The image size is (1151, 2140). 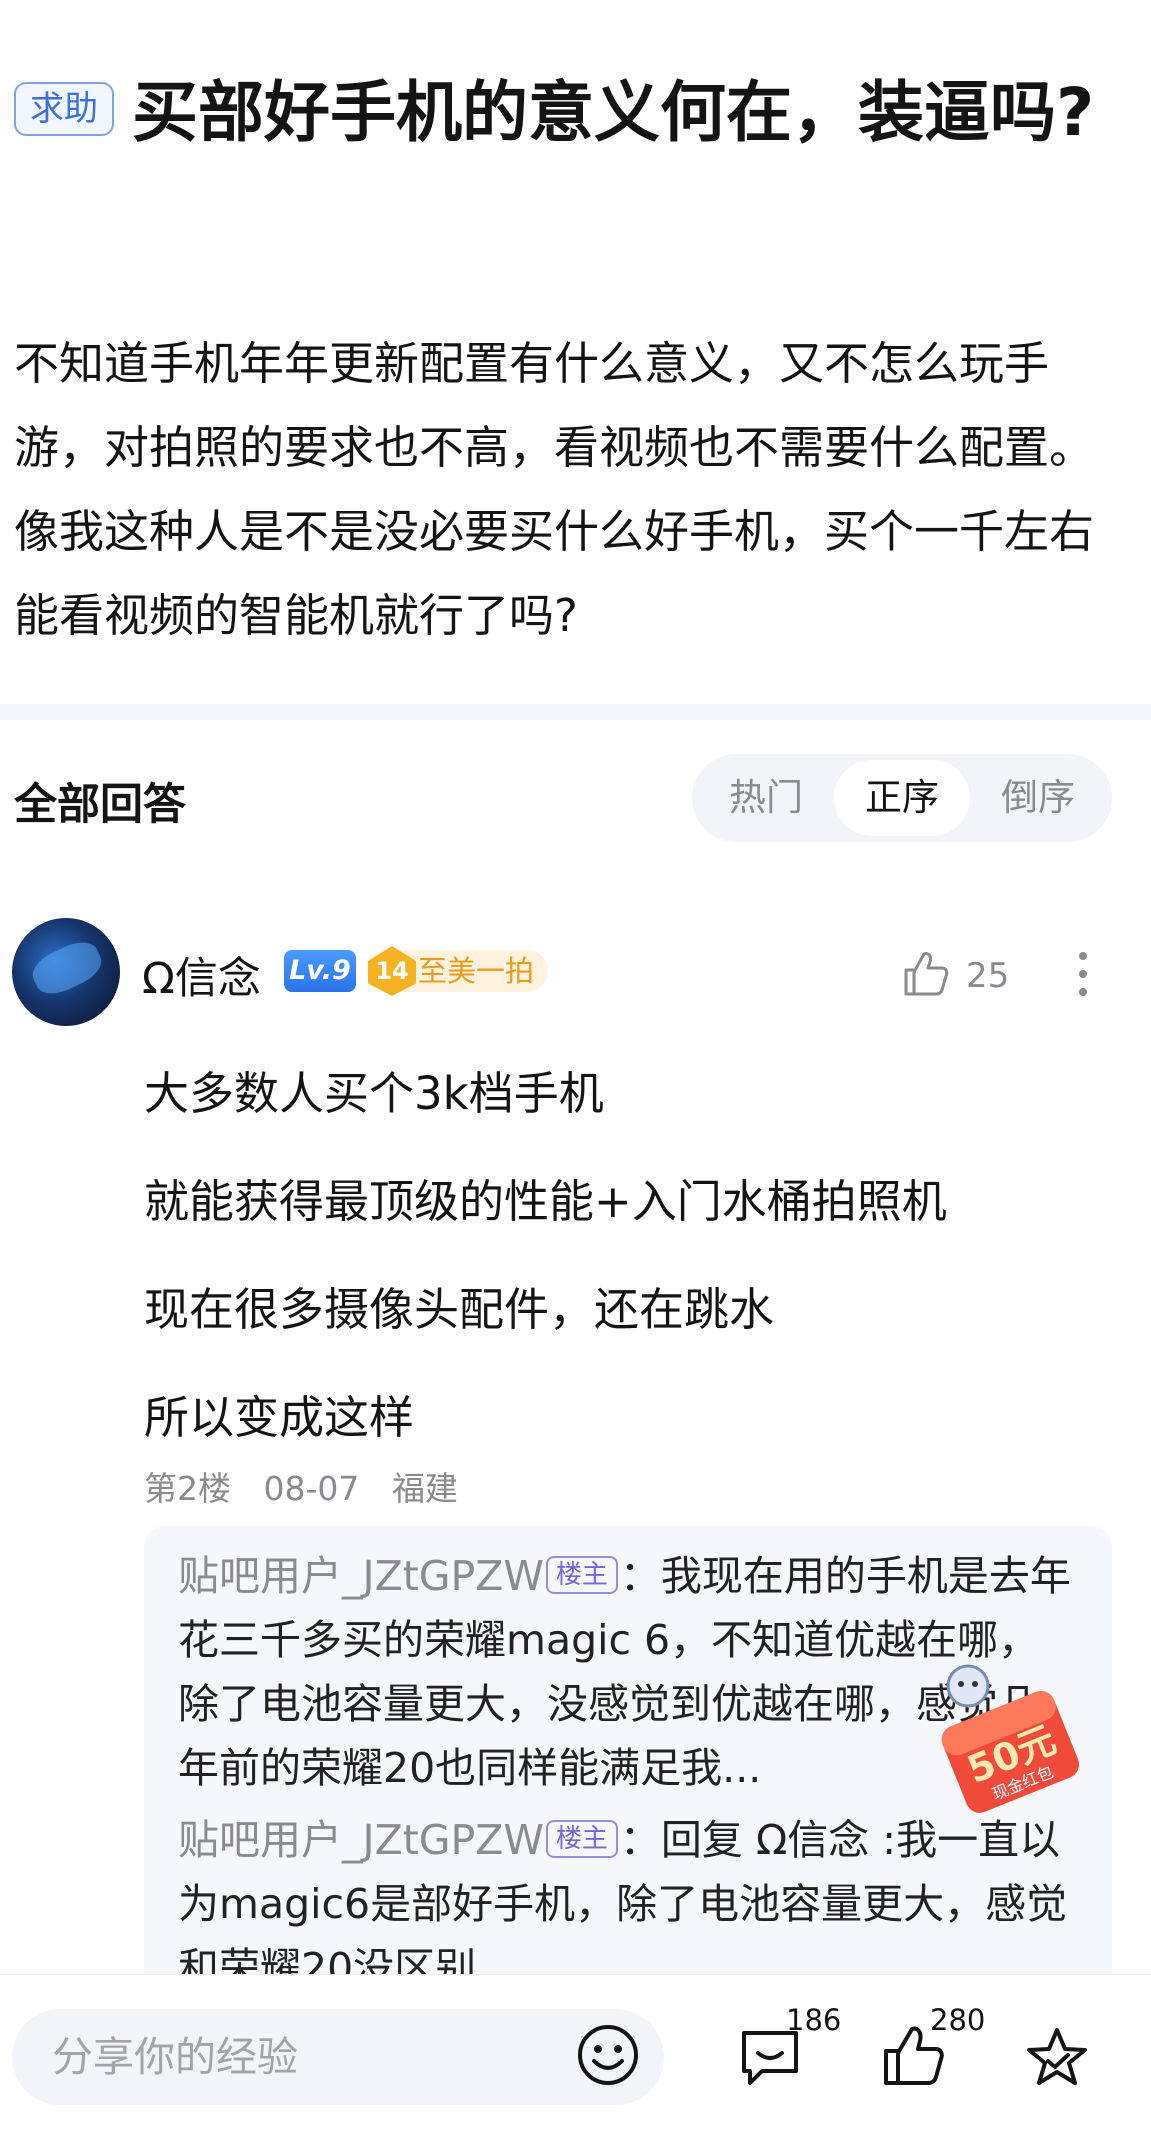 What do you see at coordinates (608, 2055) in the screenshot?
I see `emoji-icon` at bounding box center [608, 2055].